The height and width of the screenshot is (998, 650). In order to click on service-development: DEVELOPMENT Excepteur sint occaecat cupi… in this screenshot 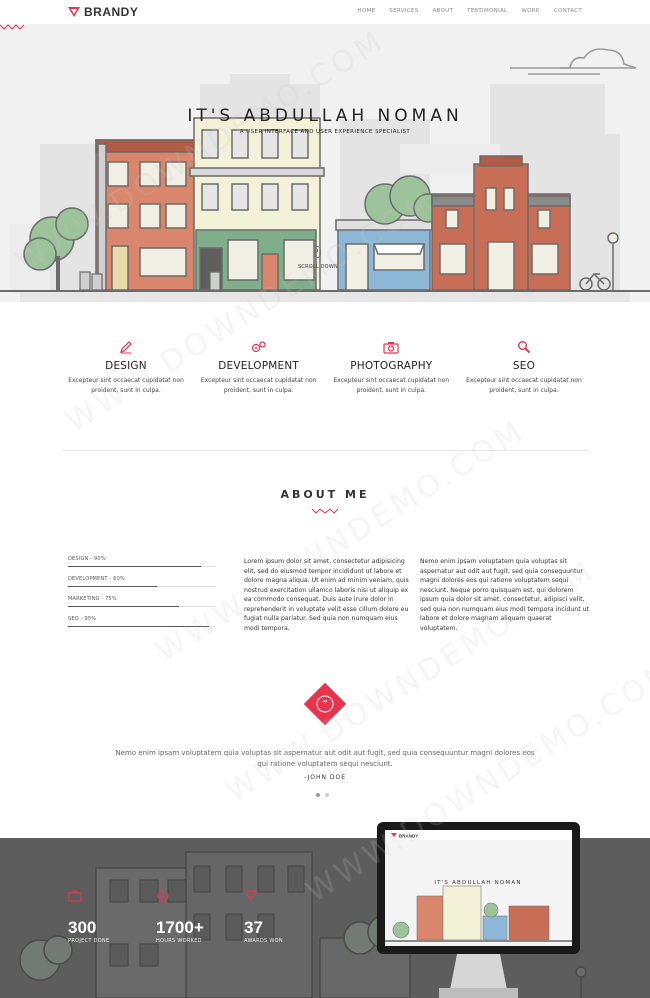, I will do `click(259, 367)`.